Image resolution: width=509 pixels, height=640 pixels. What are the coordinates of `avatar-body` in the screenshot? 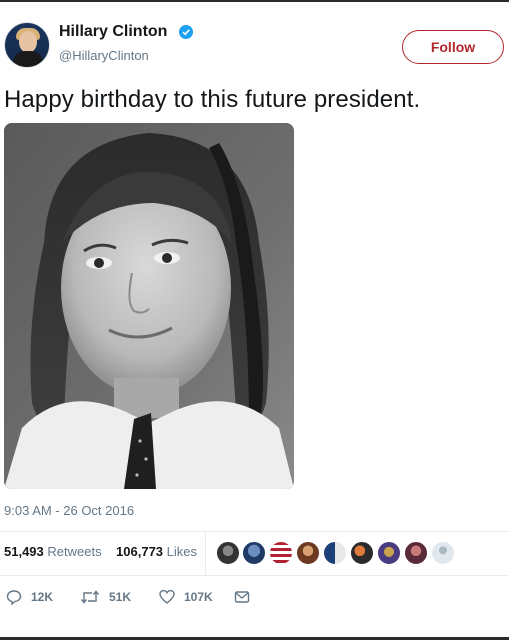 It's located at (28, 59).